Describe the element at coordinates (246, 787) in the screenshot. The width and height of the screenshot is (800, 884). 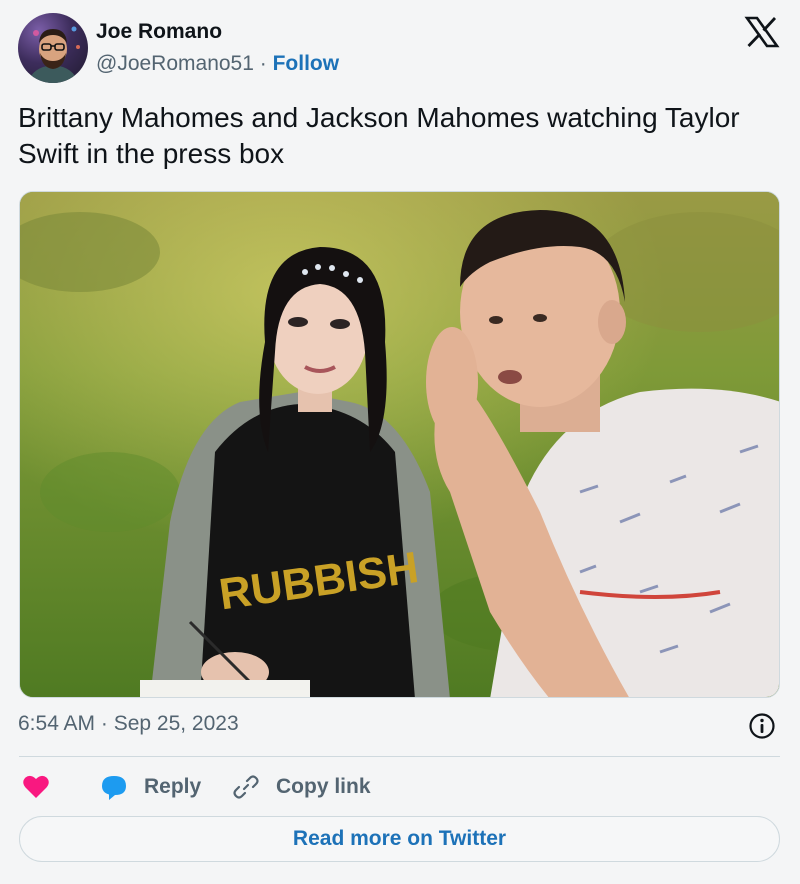
I see `link-icon` at that location.